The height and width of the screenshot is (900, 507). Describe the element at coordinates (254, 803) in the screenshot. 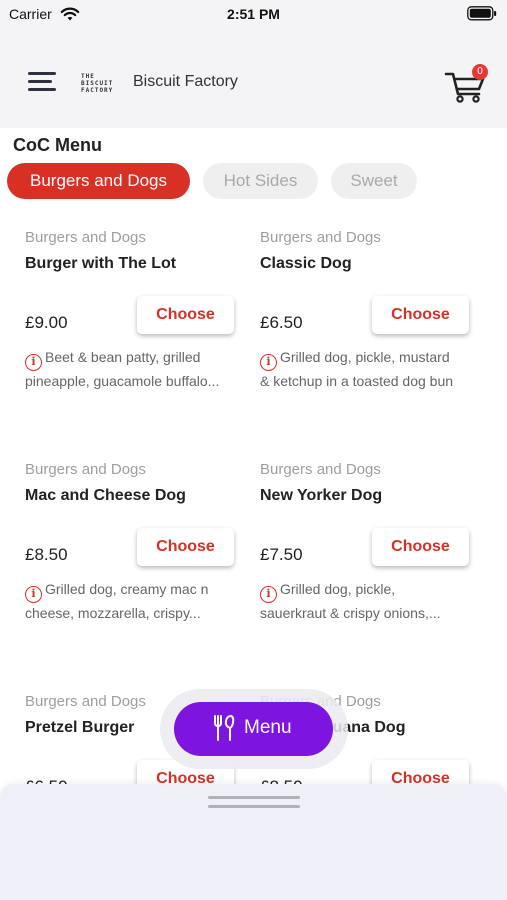

I see `sheet-drag-handle` at that location.